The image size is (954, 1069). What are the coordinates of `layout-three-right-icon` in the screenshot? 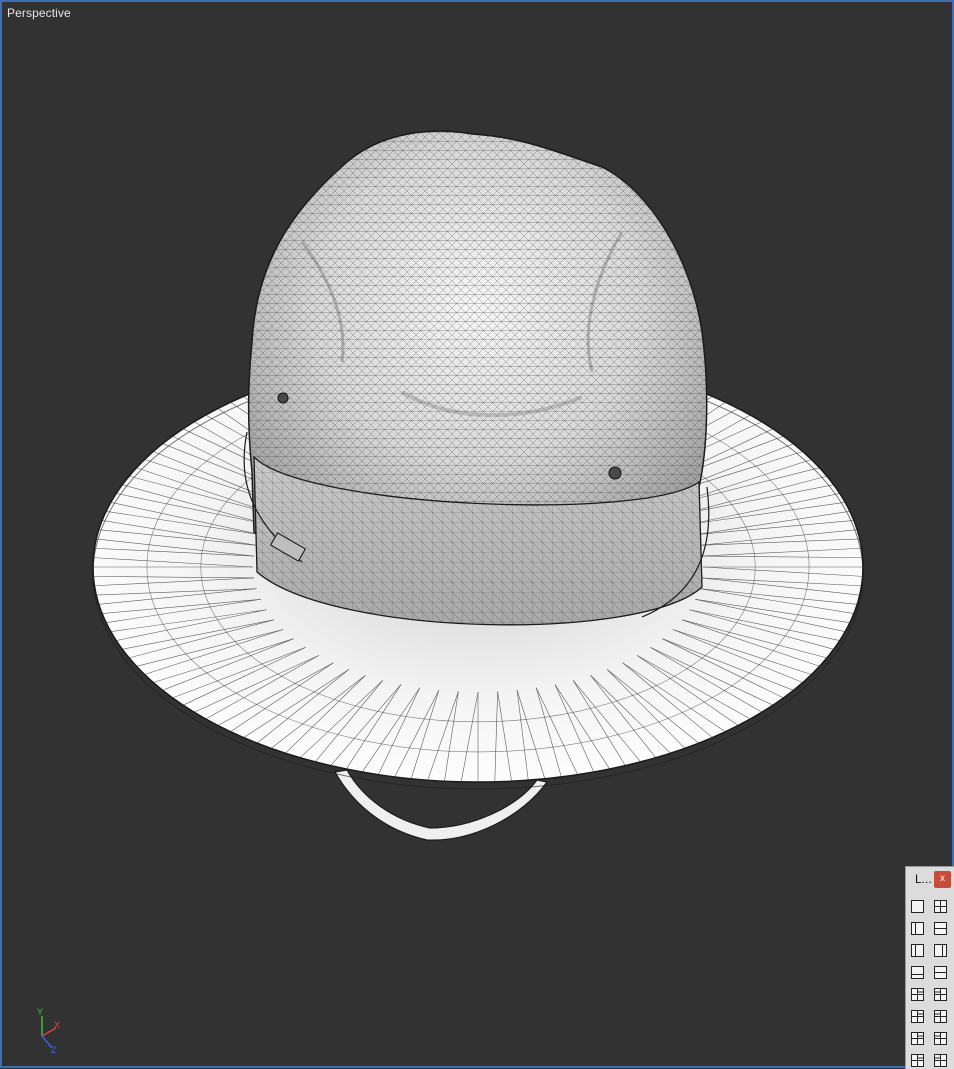 It's located at (940, 994).